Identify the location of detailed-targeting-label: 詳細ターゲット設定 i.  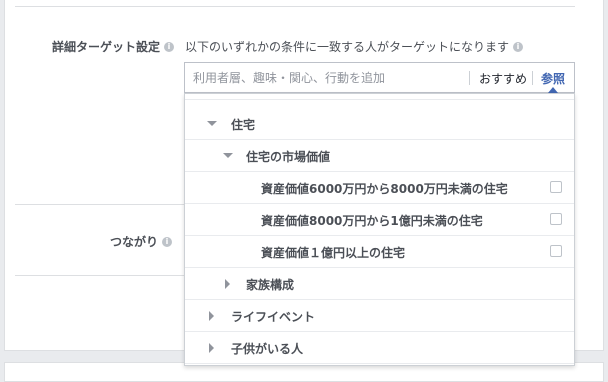
(113, 46).